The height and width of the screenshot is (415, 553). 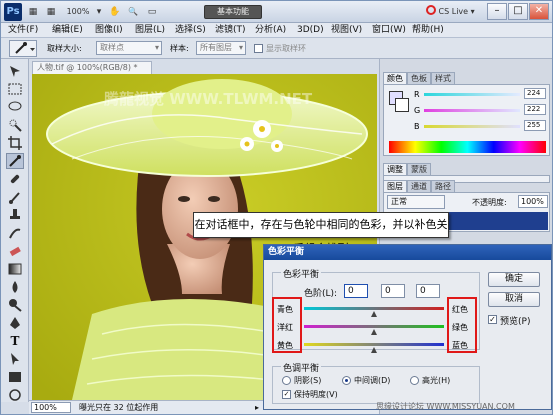 What do you see at coordinates (472, 110) in the screenshot?
I see `color-g-track` at bounding box center [472, 110].